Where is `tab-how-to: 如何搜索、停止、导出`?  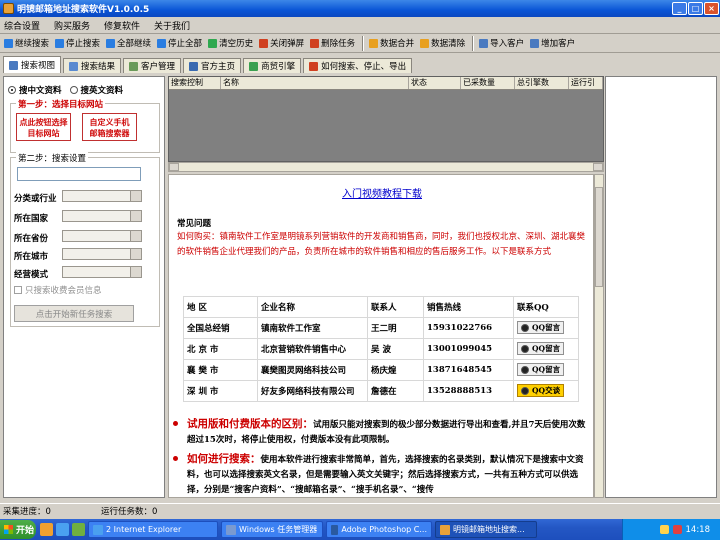 tab-how-to: 如何搜索、停止、导出 is located at coordinates (358, 65).